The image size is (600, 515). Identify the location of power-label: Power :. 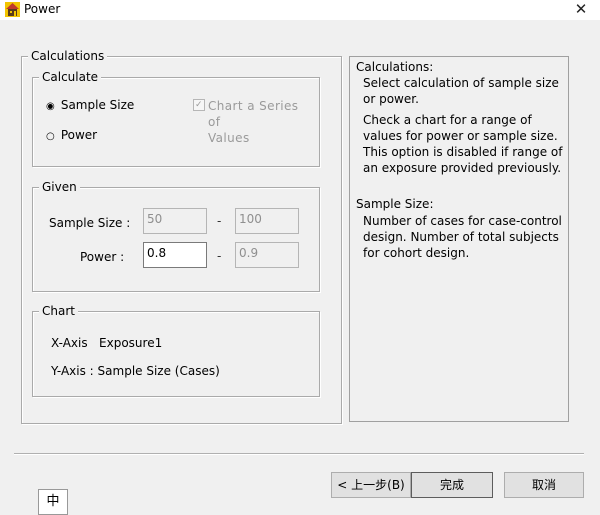
(102, 257).